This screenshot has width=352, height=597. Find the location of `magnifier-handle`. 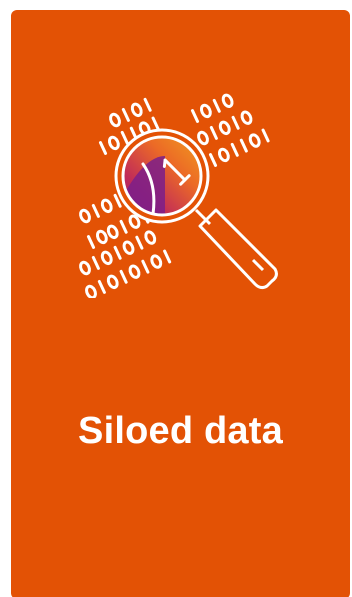

magnifier-handle is located at coordinates (236, 249).